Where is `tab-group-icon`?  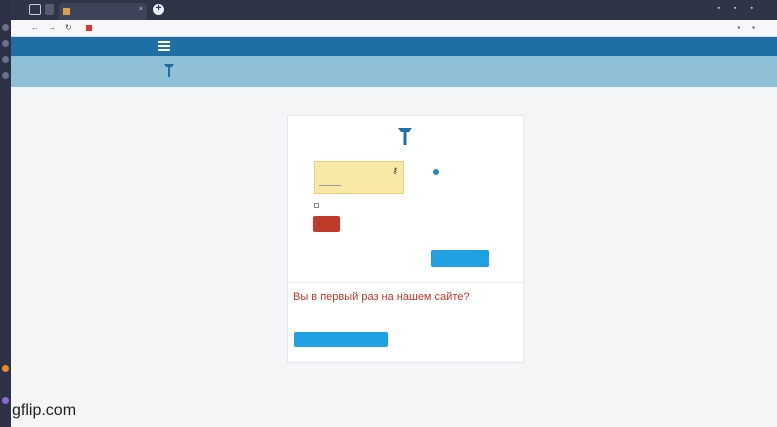 tab-group-icon is located at coordinates (49, 9).